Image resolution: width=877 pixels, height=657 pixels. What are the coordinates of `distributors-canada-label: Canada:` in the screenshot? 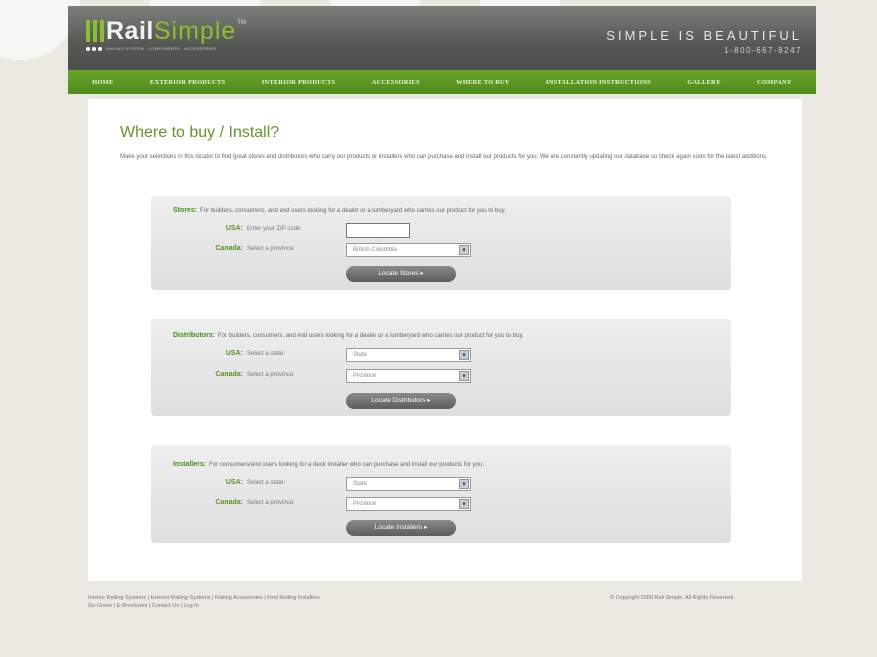 It's located at (229, 374).